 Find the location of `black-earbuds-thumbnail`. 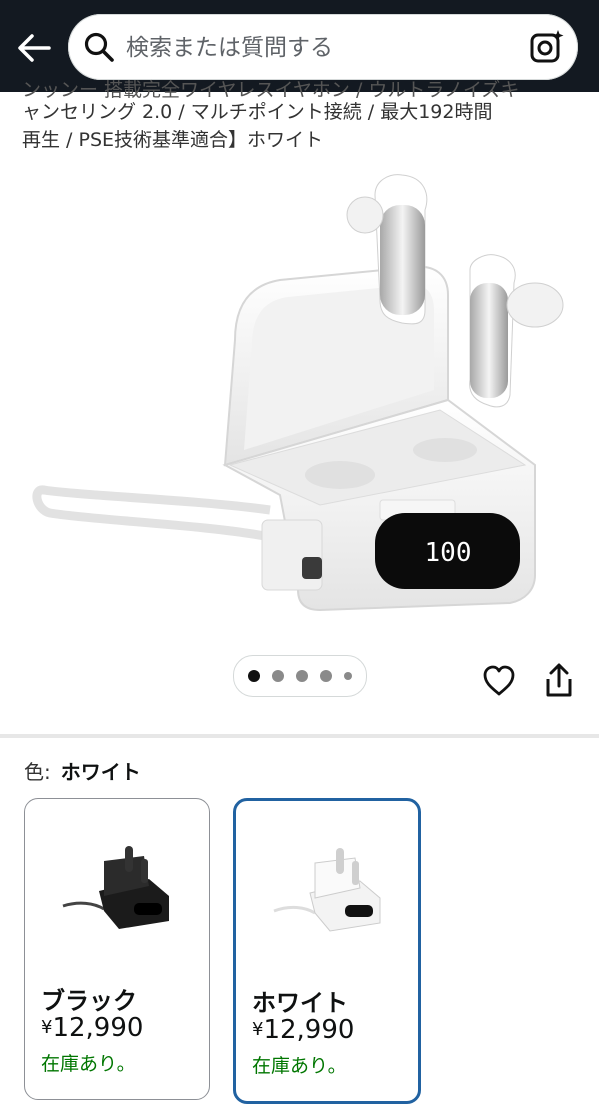

black-earbuds-thumbnail is located at coordinates (115, 887).